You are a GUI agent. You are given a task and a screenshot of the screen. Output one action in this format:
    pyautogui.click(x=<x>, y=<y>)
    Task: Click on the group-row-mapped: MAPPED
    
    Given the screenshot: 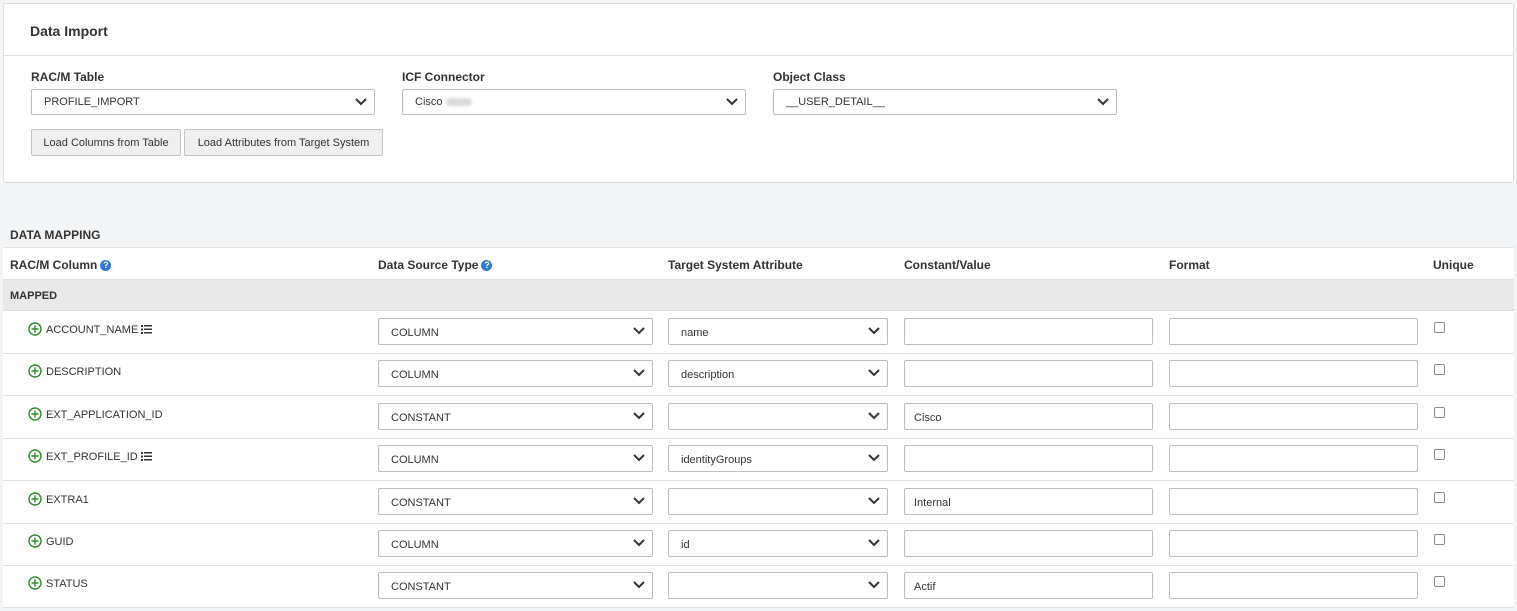 What is the action you would take?
    pyautogui.click(x=758, y=295)
    